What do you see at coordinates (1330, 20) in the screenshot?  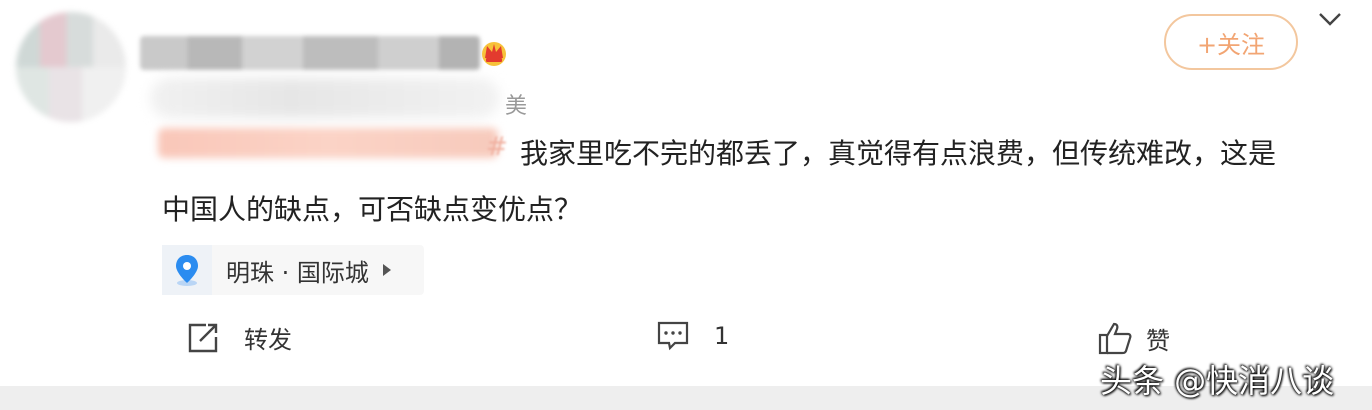 I see `chevron-down-icon` at bounding box center [1330, 20].